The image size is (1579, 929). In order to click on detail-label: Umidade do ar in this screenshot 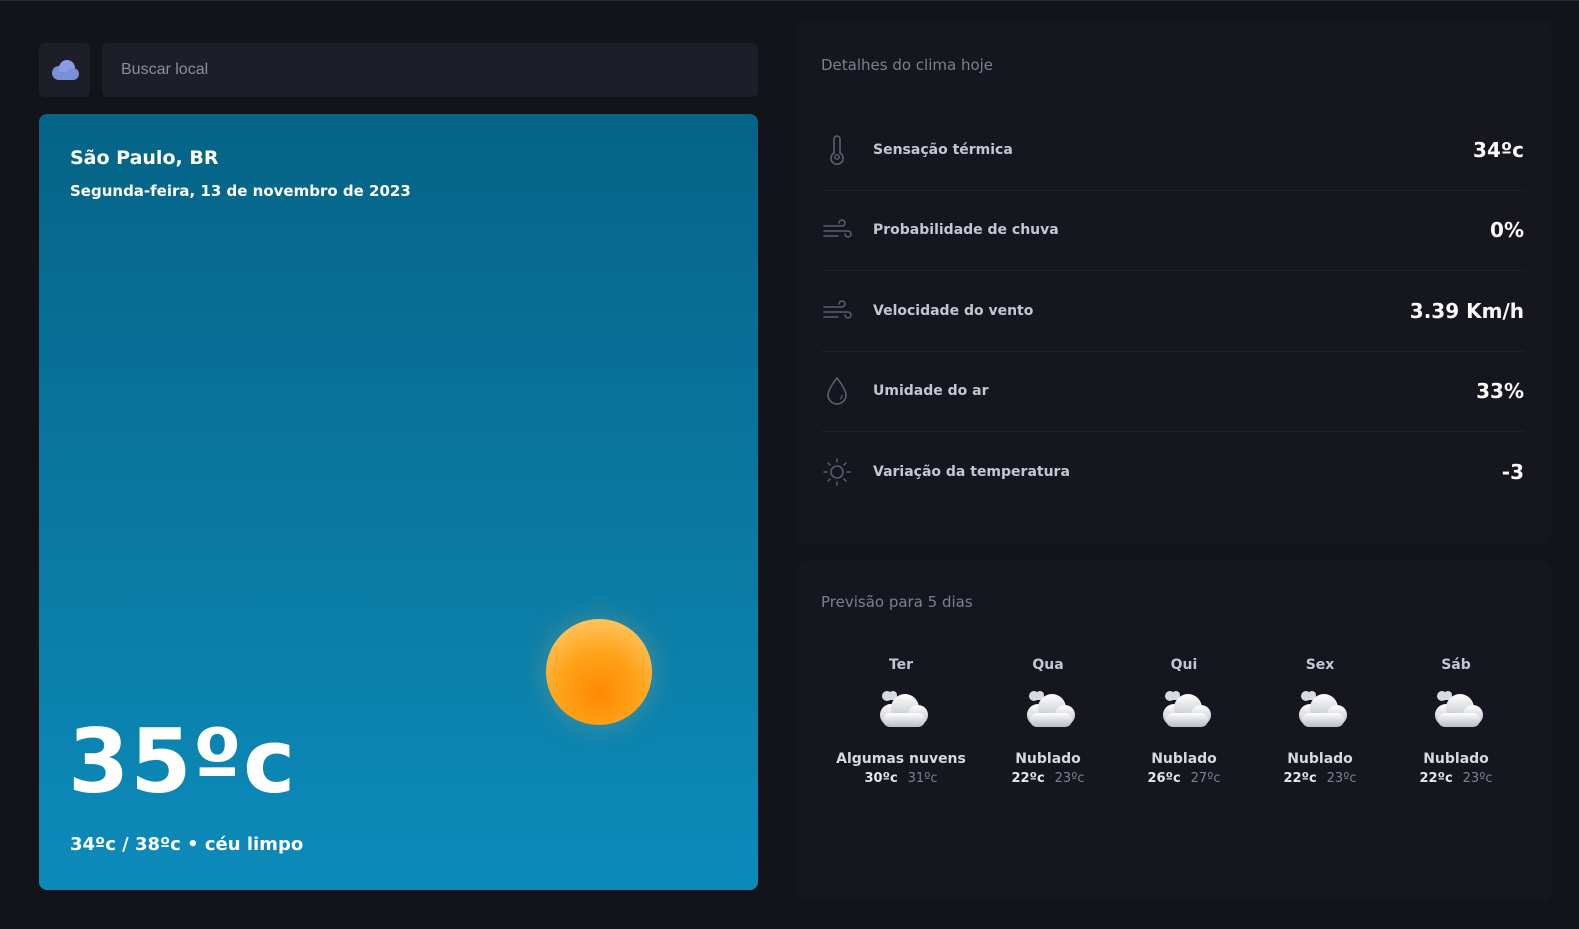, I will do `click(931, 391)`.